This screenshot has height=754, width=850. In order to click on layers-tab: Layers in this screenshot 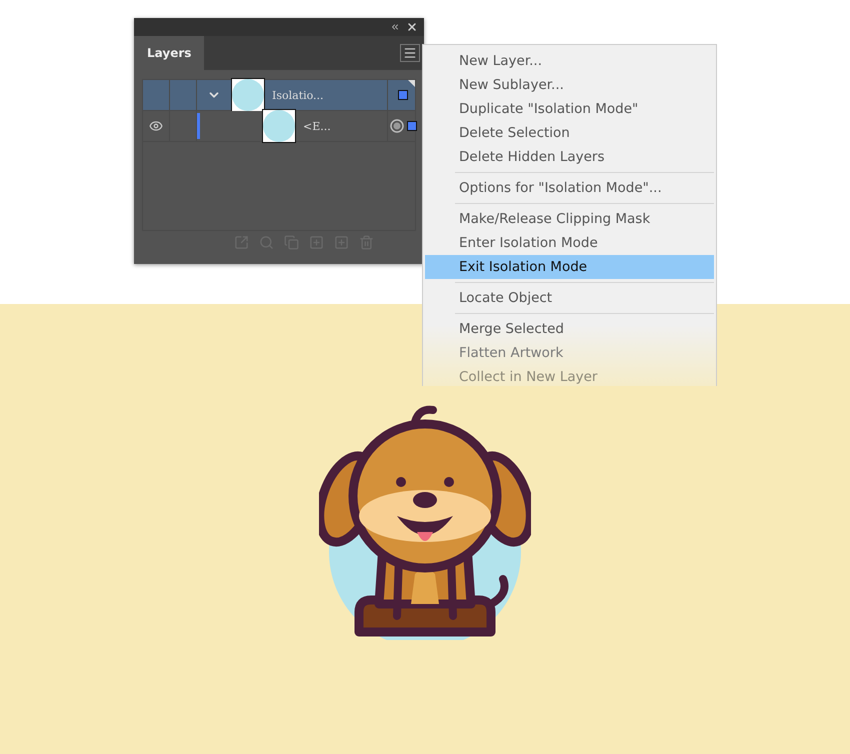, I will do `click(169, 53)`.